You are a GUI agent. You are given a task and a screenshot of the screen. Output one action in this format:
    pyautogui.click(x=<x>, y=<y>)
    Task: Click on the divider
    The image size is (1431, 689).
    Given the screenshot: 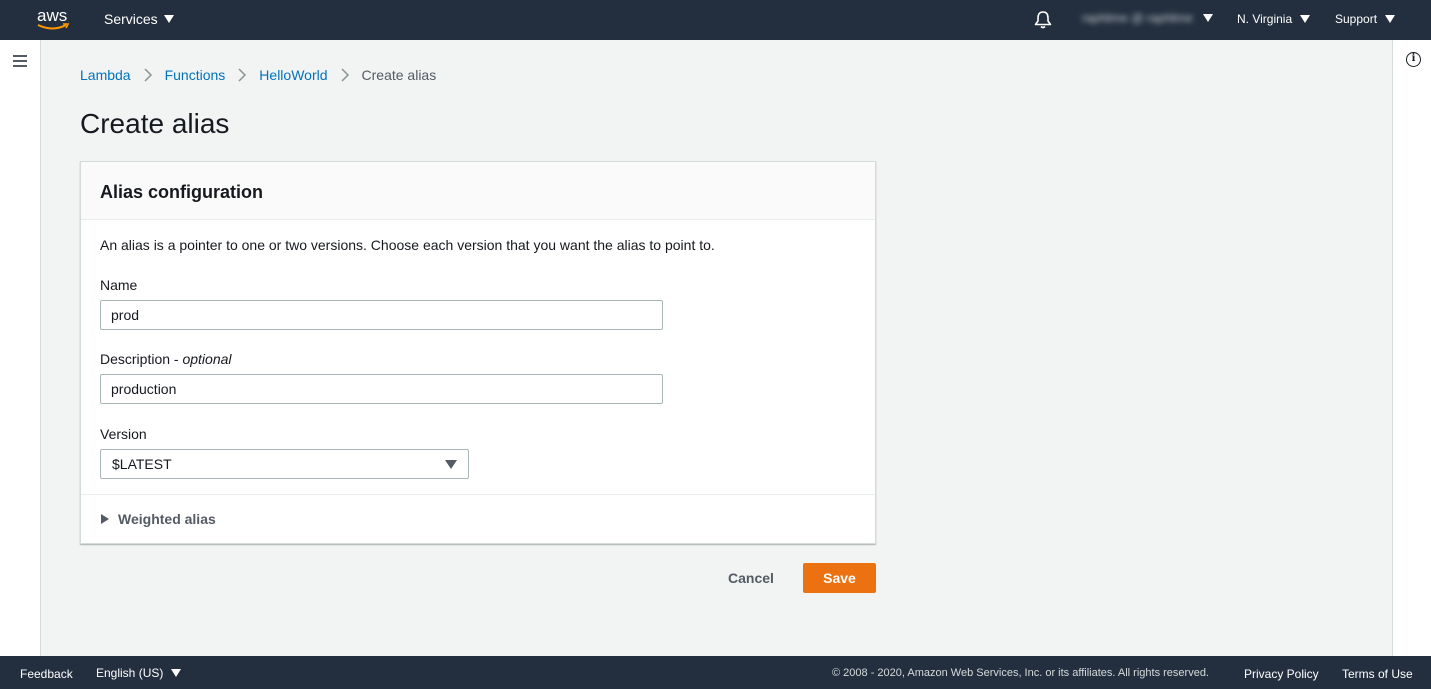 What is the action you would take?
    pyautogui.click(x=478, y=494)
    